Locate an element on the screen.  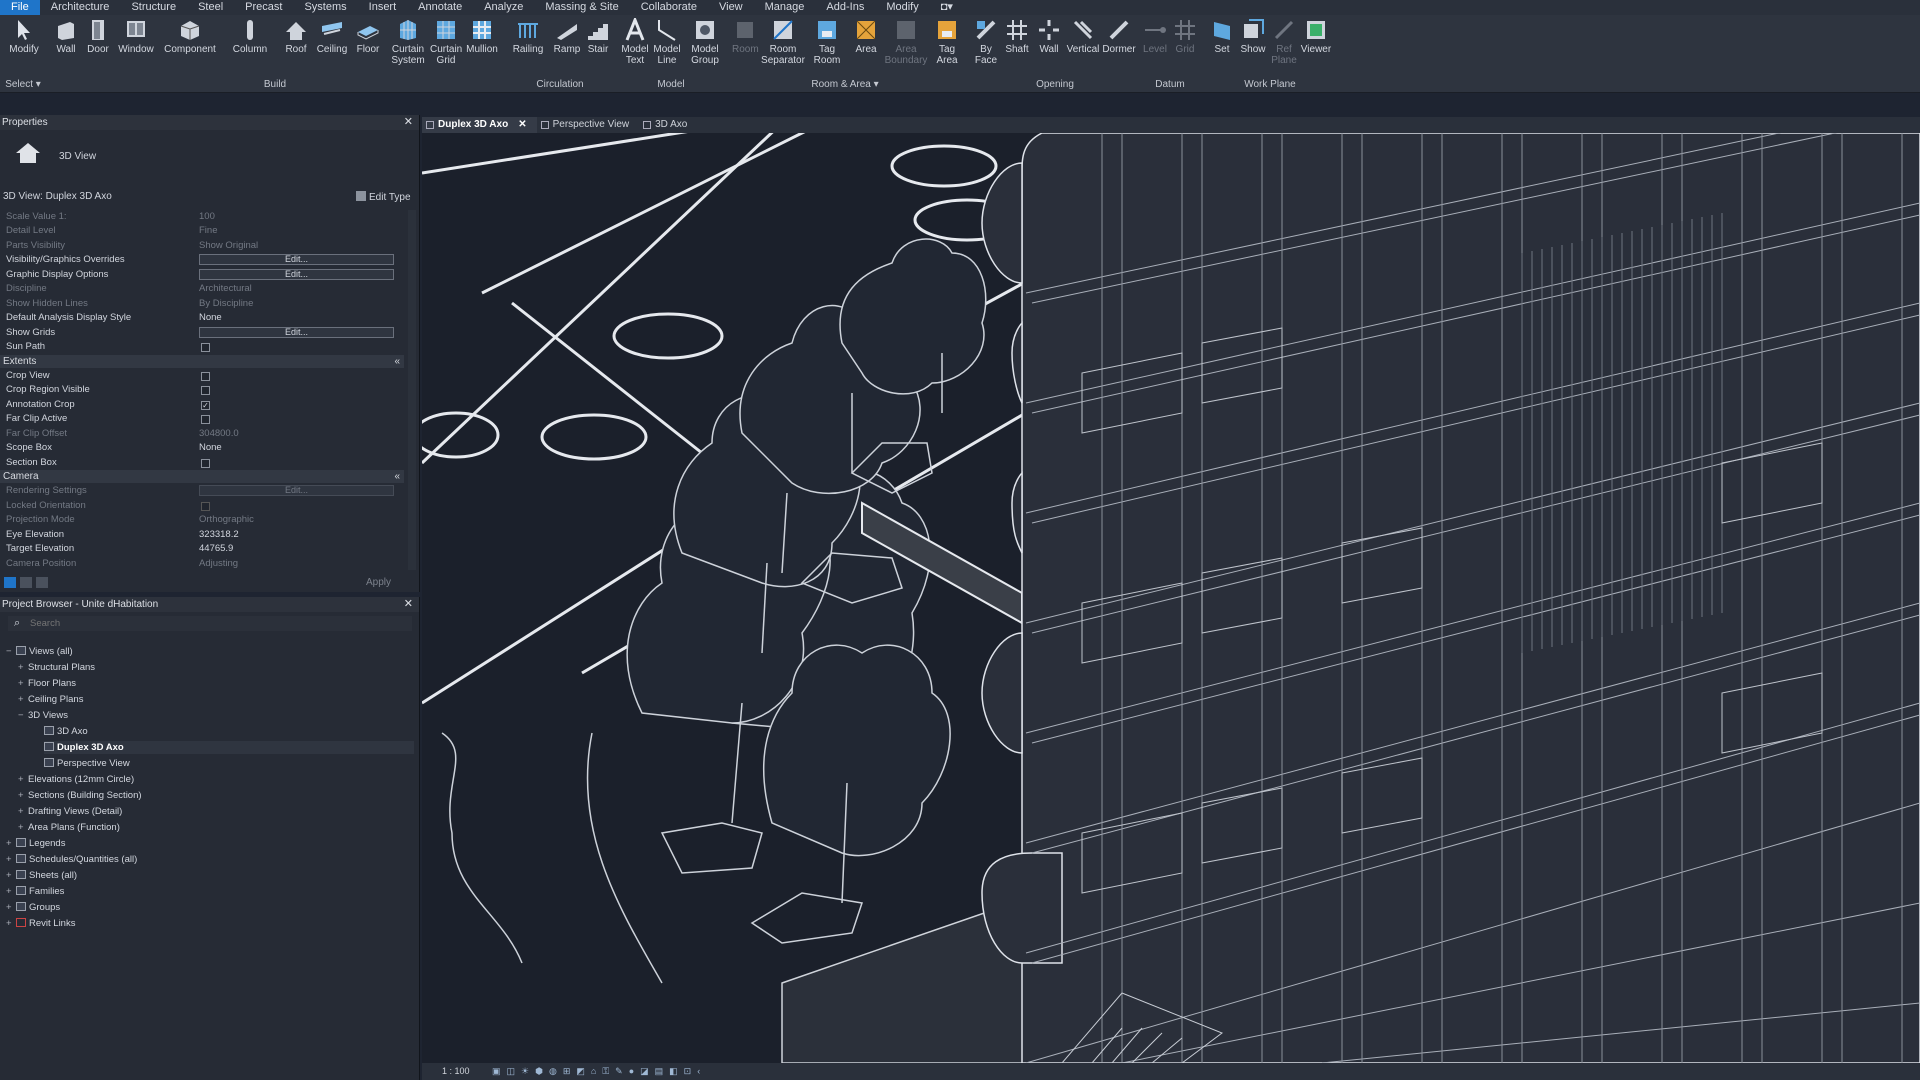
tab-perspective-view: Perspective View is located at coordinates (588, 125).